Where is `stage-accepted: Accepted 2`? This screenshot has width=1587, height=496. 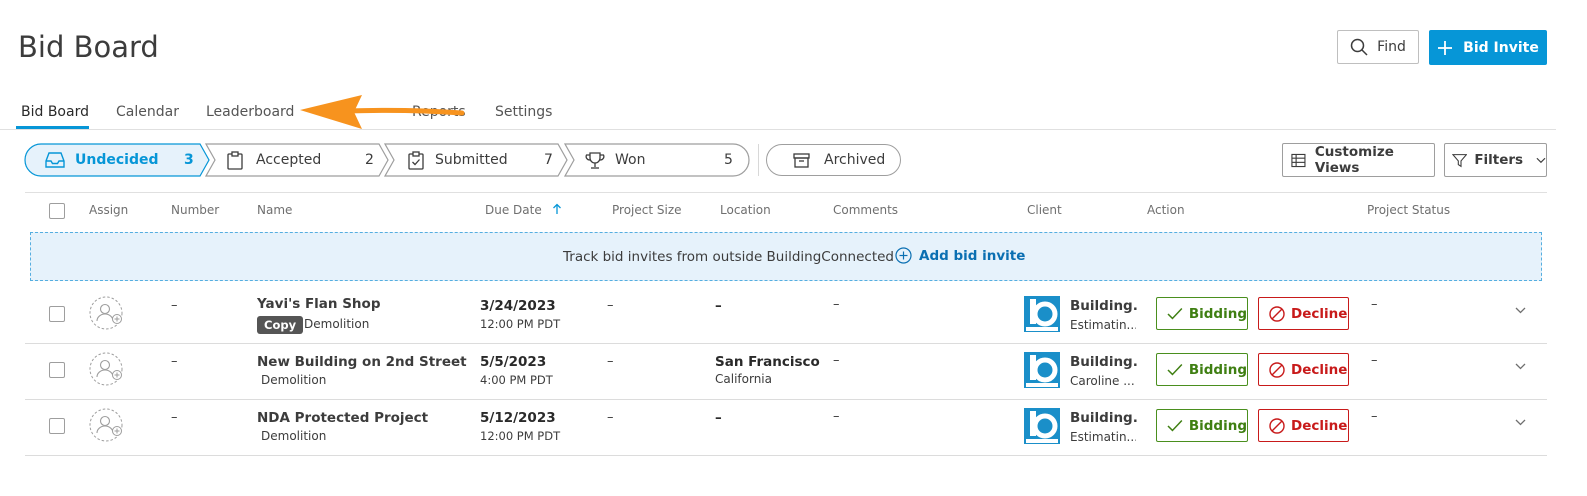
stage-accepted: Accepted 2 is located at coordinates (297, 160).